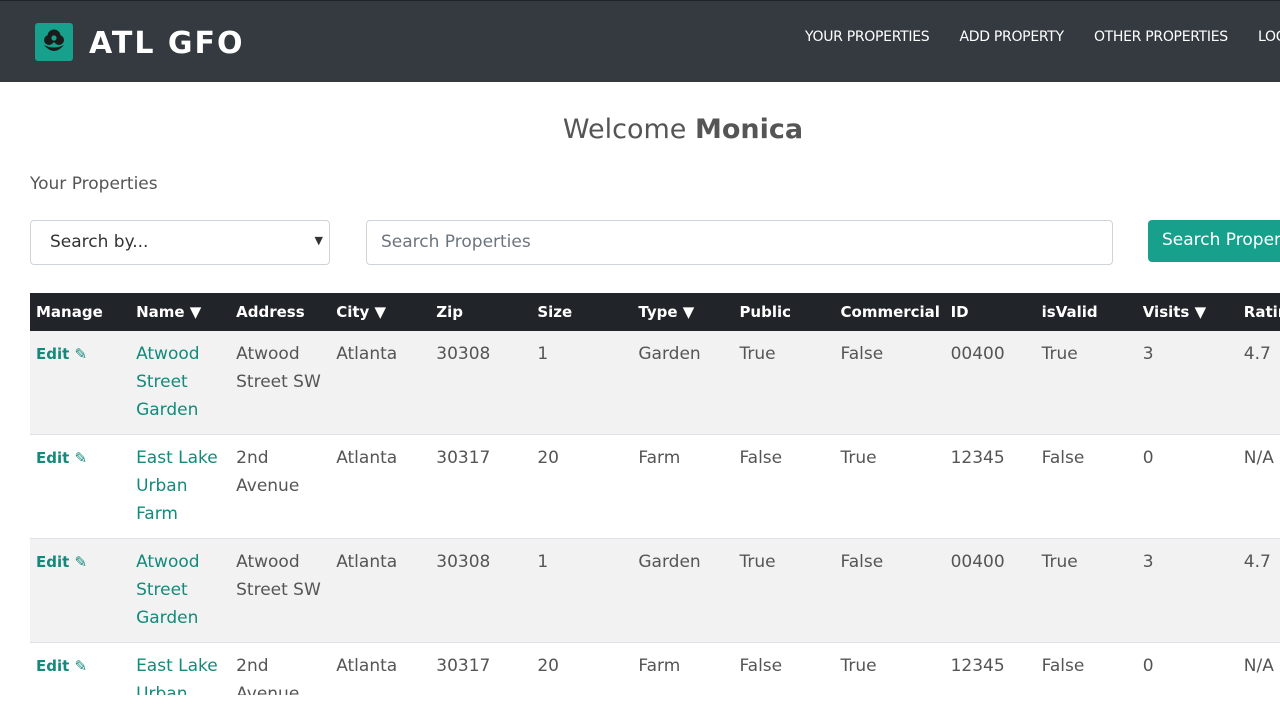 Image resolution: width=1280 pixels, height=720 pixels. What do you see at coordinates (180, 312) in the screenshot?
I see `col-name-header: Name ▼` at bounding box center [180, 312].